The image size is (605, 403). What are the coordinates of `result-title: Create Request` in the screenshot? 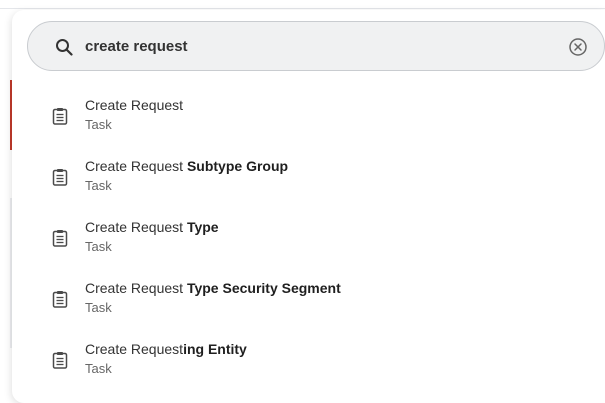 It's located at (134, 105).